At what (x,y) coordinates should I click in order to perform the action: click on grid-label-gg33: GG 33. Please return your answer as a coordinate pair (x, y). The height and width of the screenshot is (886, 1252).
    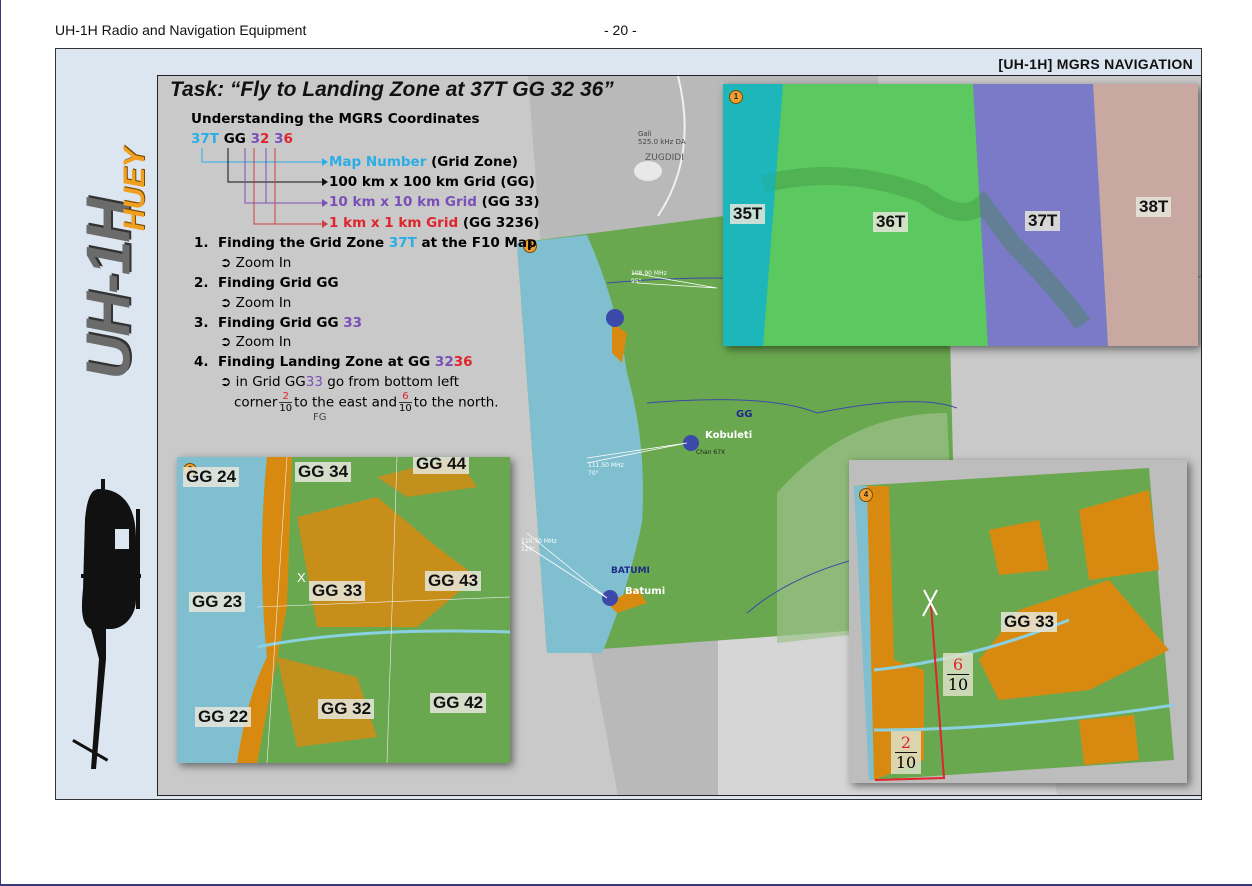
    Looking at the image, I should click on (1029, 622).